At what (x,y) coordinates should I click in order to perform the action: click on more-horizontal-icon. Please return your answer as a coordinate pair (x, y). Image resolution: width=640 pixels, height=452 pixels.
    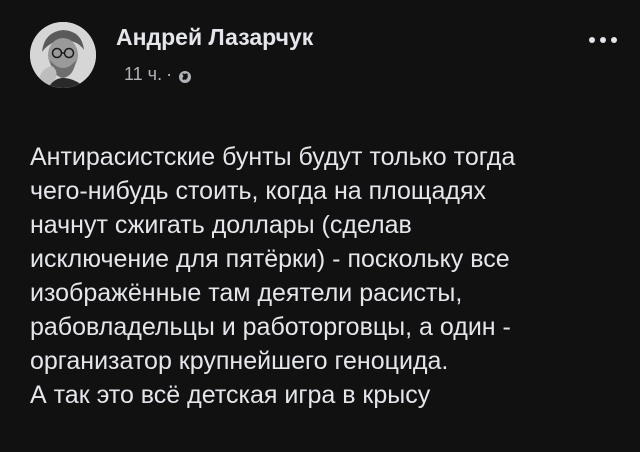
    Looking at the image, I should click on (603, 40).